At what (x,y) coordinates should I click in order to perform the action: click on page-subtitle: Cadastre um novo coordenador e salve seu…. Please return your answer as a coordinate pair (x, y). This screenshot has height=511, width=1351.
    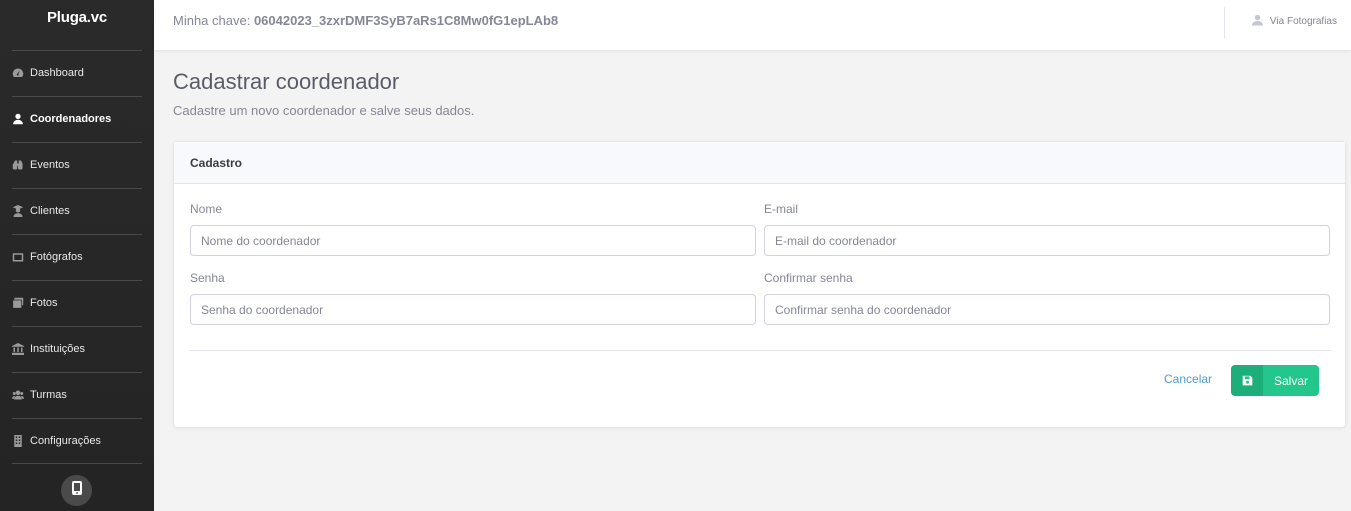
    Looking at the image, I should click on (324, 110).